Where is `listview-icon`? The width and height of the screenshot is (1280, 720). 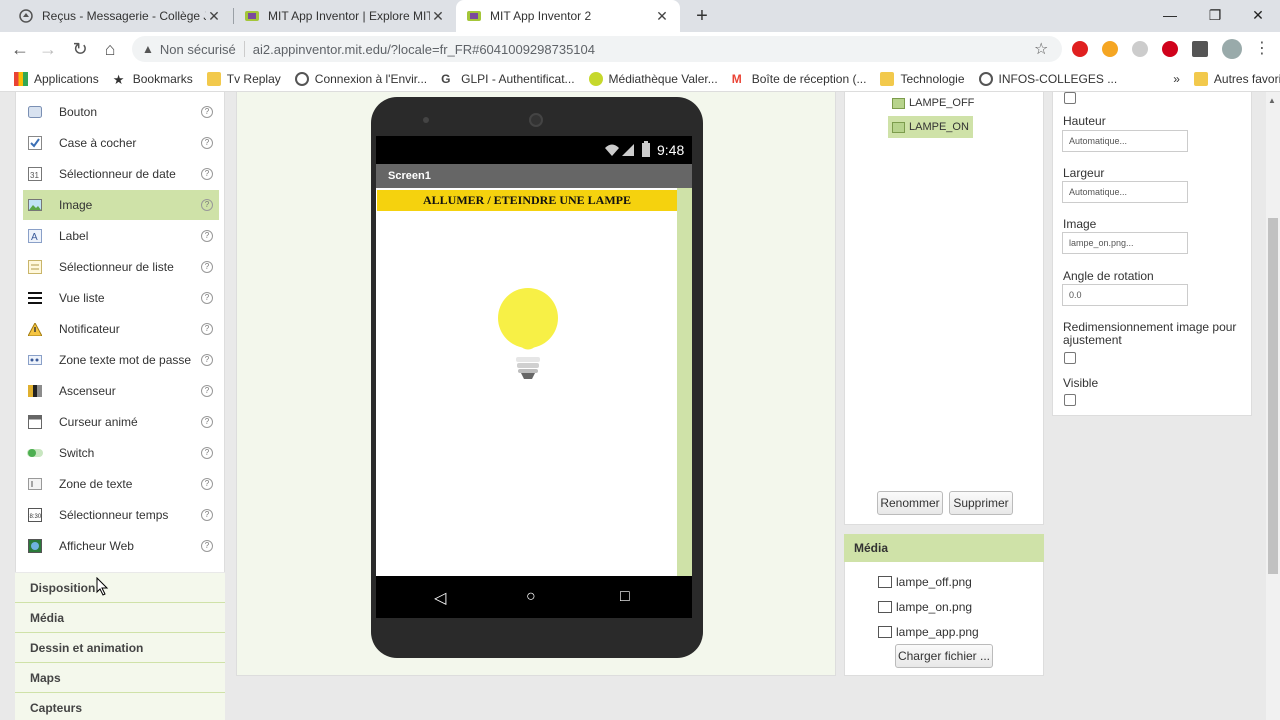 listview-icon is located at coordinates (35, 298).